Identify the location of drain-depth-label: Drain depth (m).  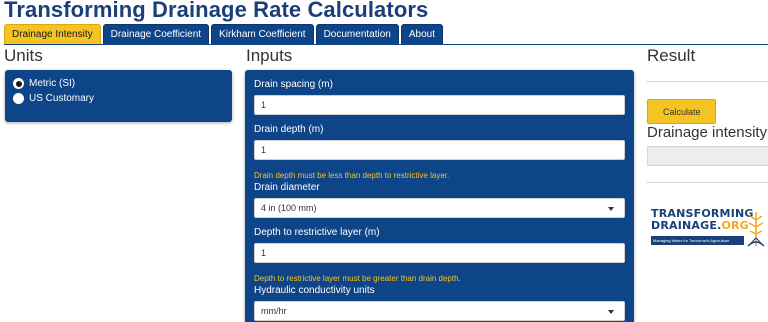
(289, 129).